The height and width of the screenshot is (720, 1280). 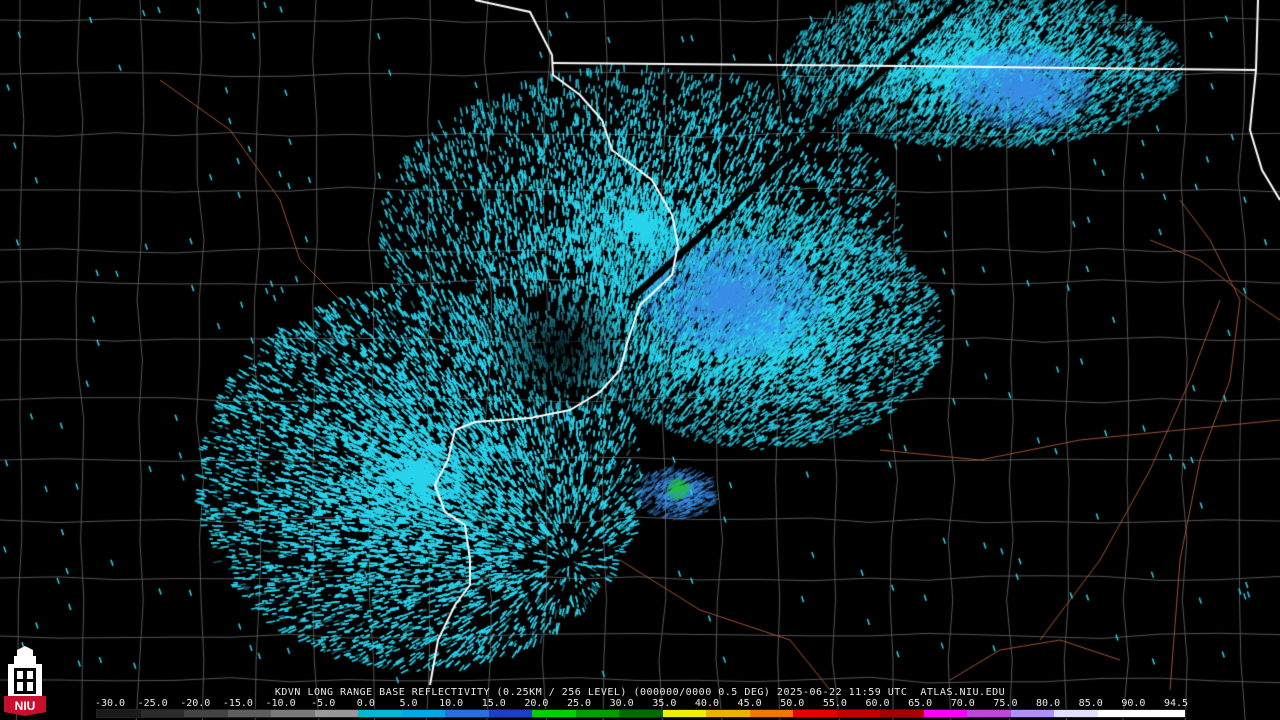 I want to click on scale-label: 70.0, so click(x=962, y=703).